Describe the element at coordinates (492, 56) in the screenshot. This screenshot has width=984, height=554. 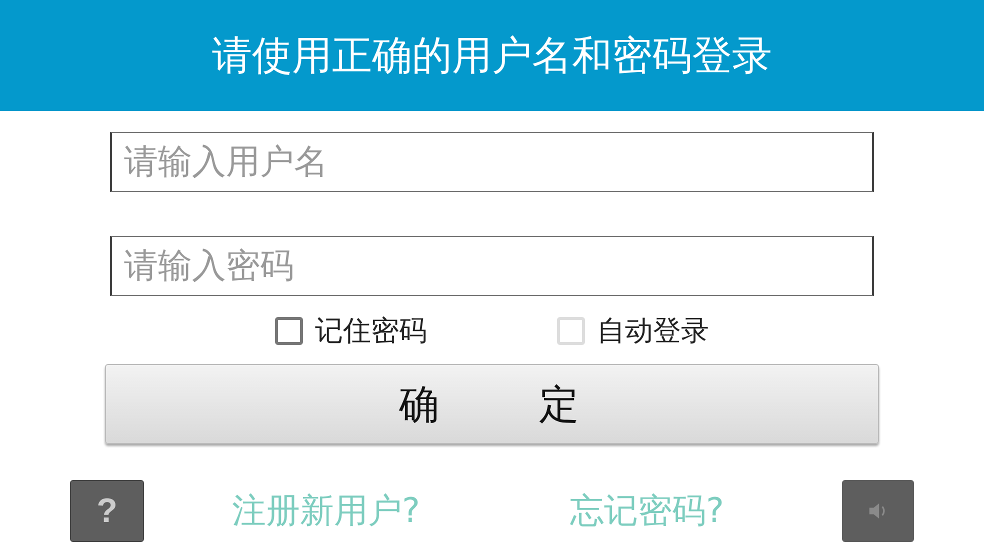
I see `header-title: 请使用正确的用户名和密码登录` at that location.